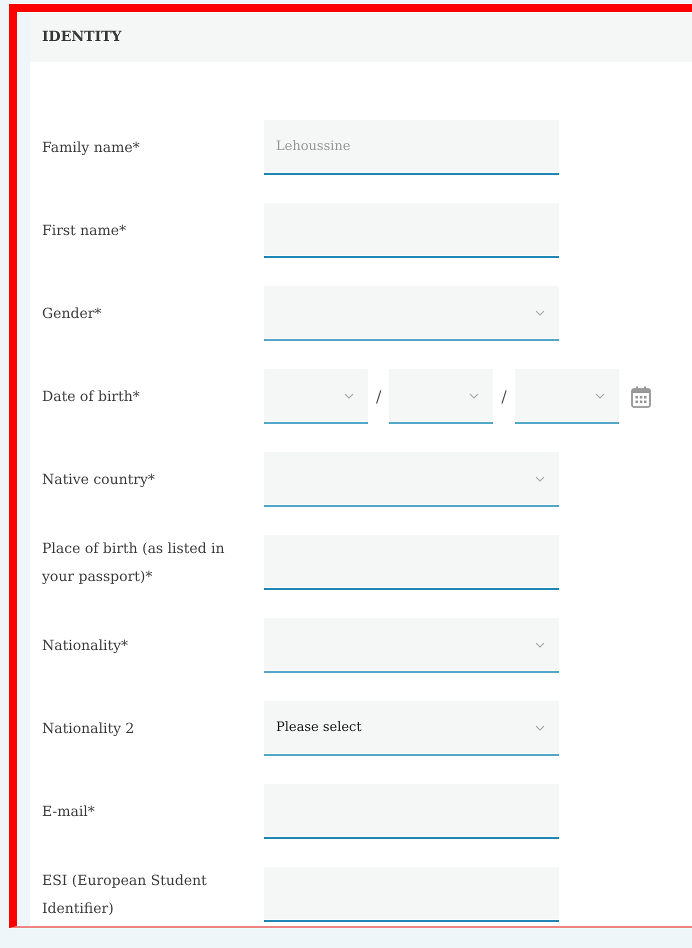 This screenshot has width=692, height=948. I want to click on field-label: Nationality 2, so click(89, 729).